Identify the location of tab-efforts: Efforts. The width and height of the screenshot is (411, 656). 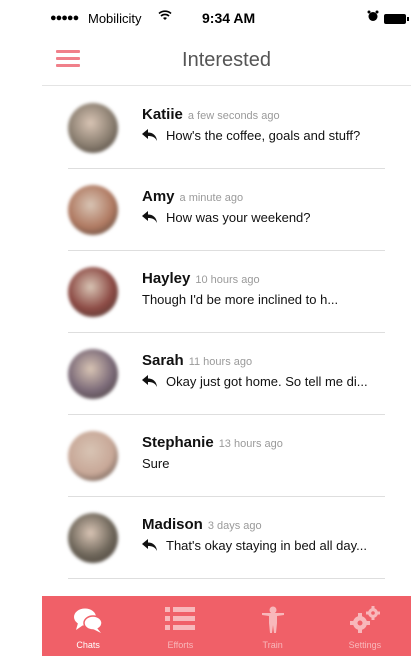
(180, 626).